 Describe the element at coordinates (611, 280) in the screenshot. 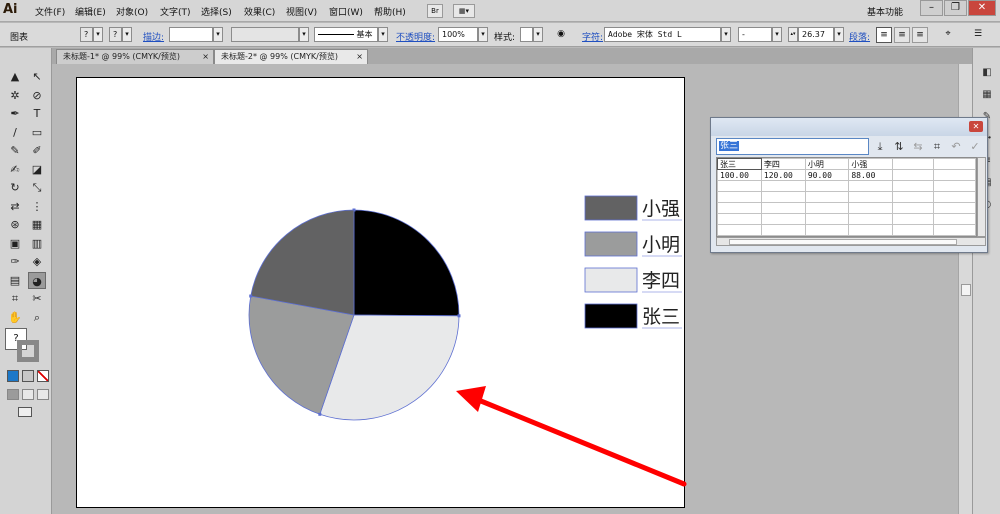

I see `legend-swatch-李四` at that location.